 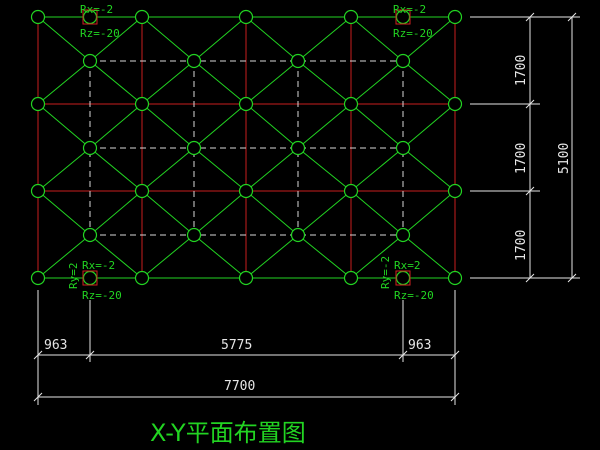 I want to click on reaction-top-right-rx: Rx=-2, so click(x=409, y=9).